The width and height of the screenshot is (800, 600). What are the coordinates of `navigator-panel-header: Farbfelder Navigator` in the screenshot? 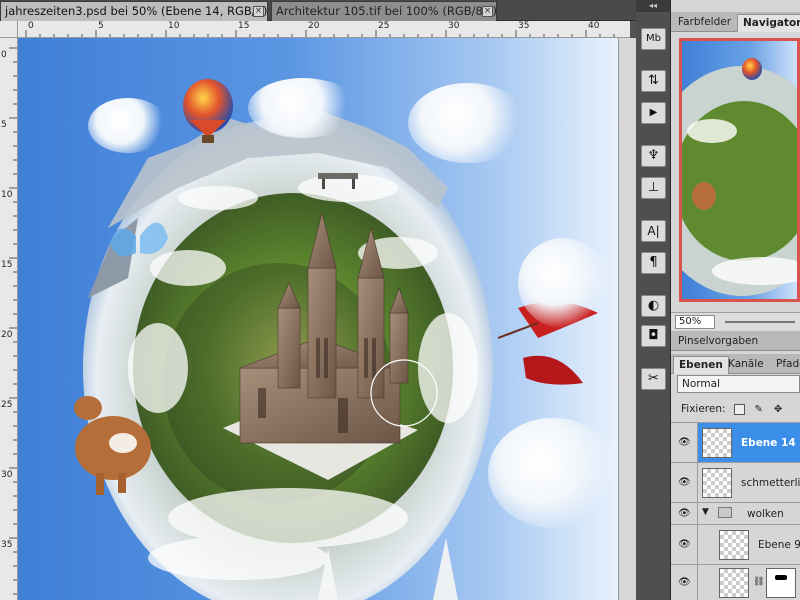 It's located at (735, 22).